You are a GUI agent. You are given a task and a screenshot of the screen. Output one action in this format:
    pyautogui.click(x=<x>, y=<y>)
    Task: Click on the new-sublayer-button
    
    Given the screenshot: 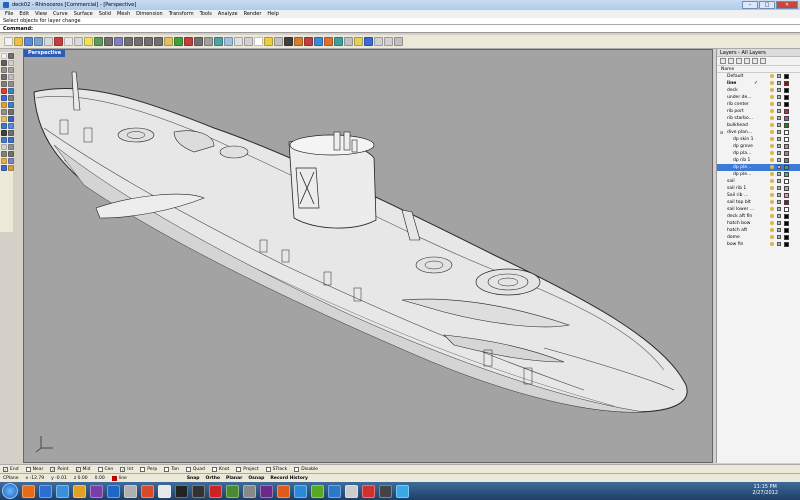 What is the action you would take?
    pyautogui.click(x=731, y=61)
    